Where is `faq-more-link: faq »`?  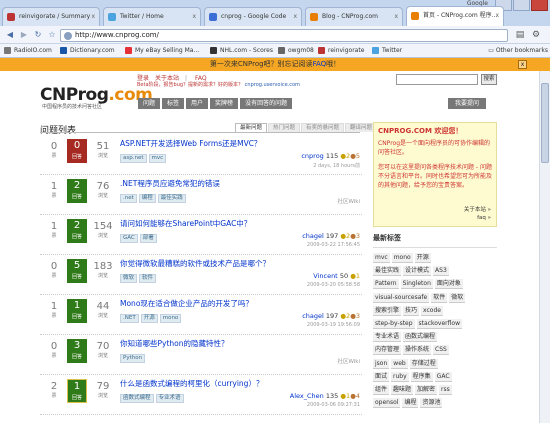
faq-more-link: faq » is located at coordinates (484, 218).